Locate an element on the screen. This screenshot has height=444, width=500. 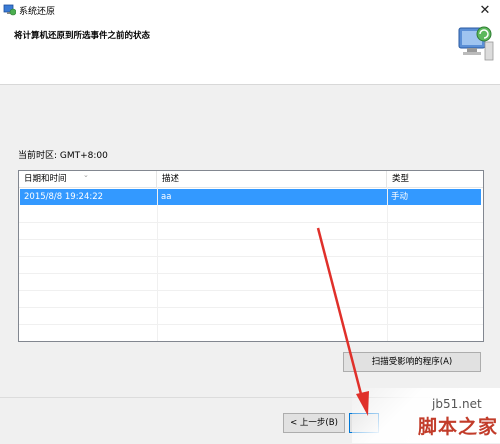
watermark-name: 脚本之家 is located at coordinates (458, 427).